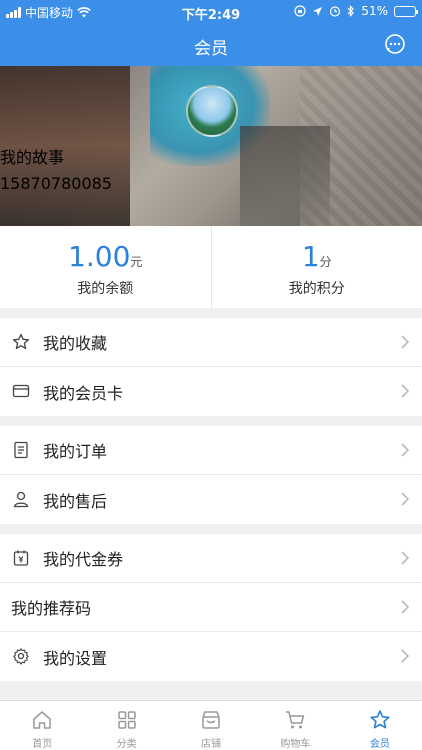  Describe the element at coordinates (211, 656) in the screenshot. I see `menu-item-settings: 我的设置` at that location.